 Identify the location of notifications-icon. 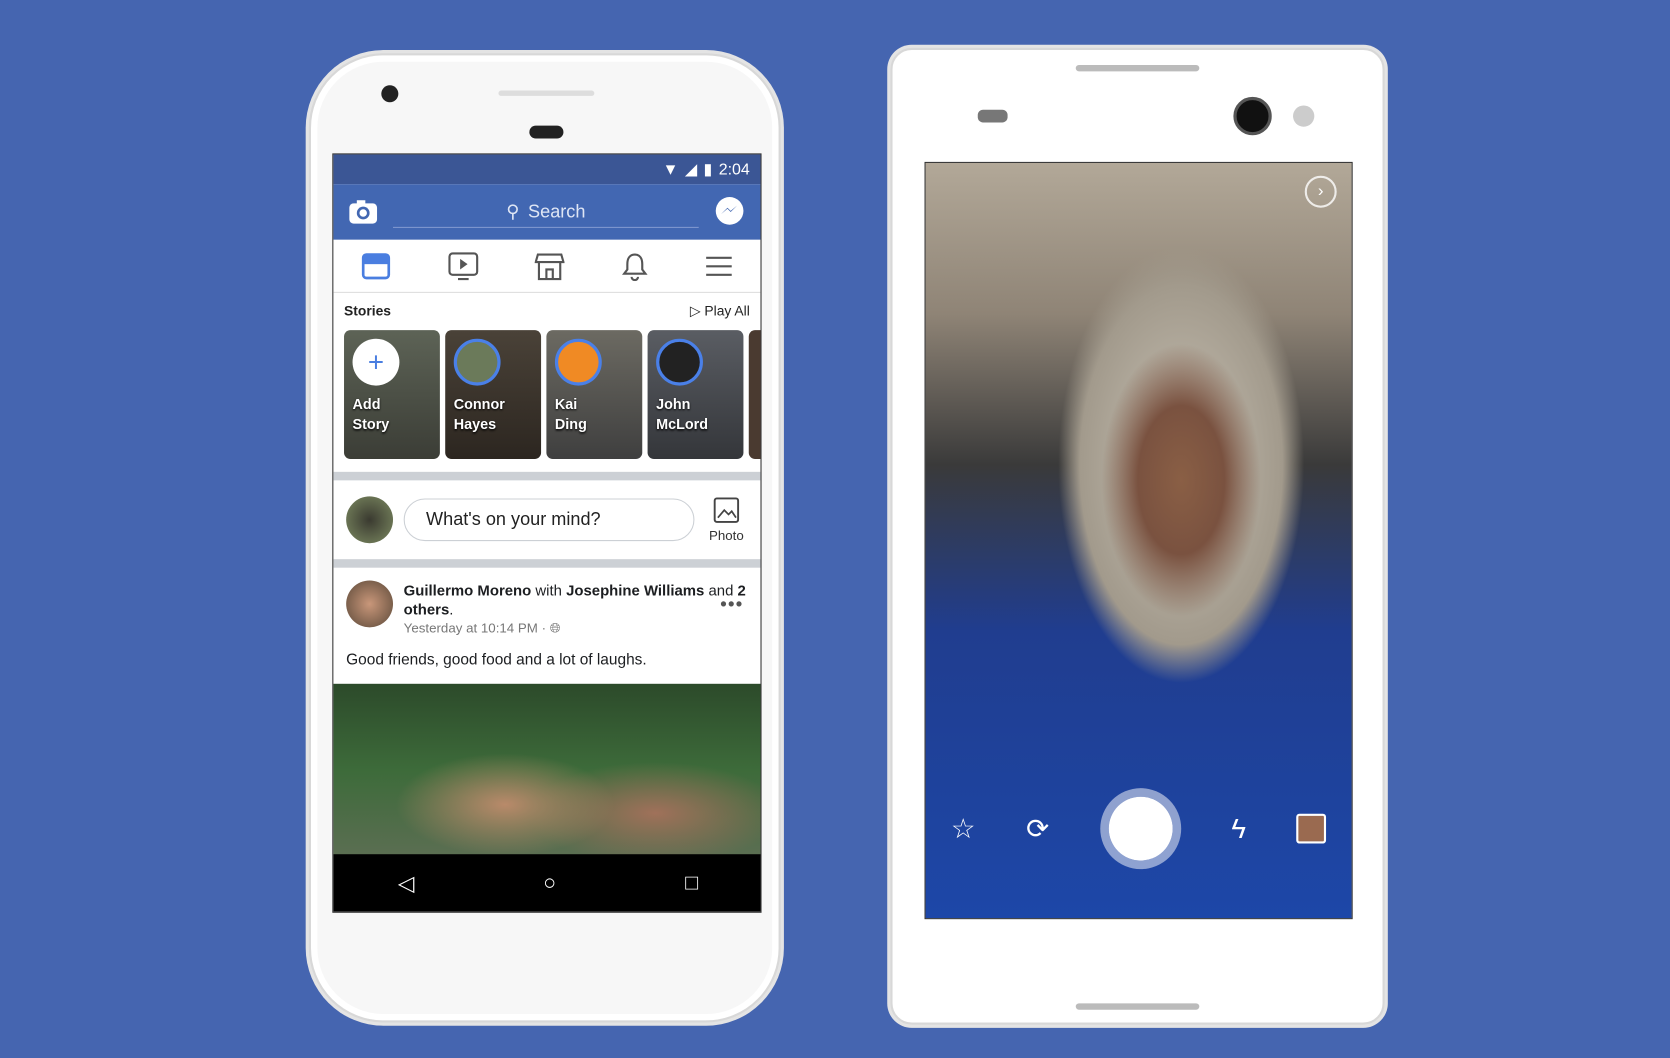
(635, 266).